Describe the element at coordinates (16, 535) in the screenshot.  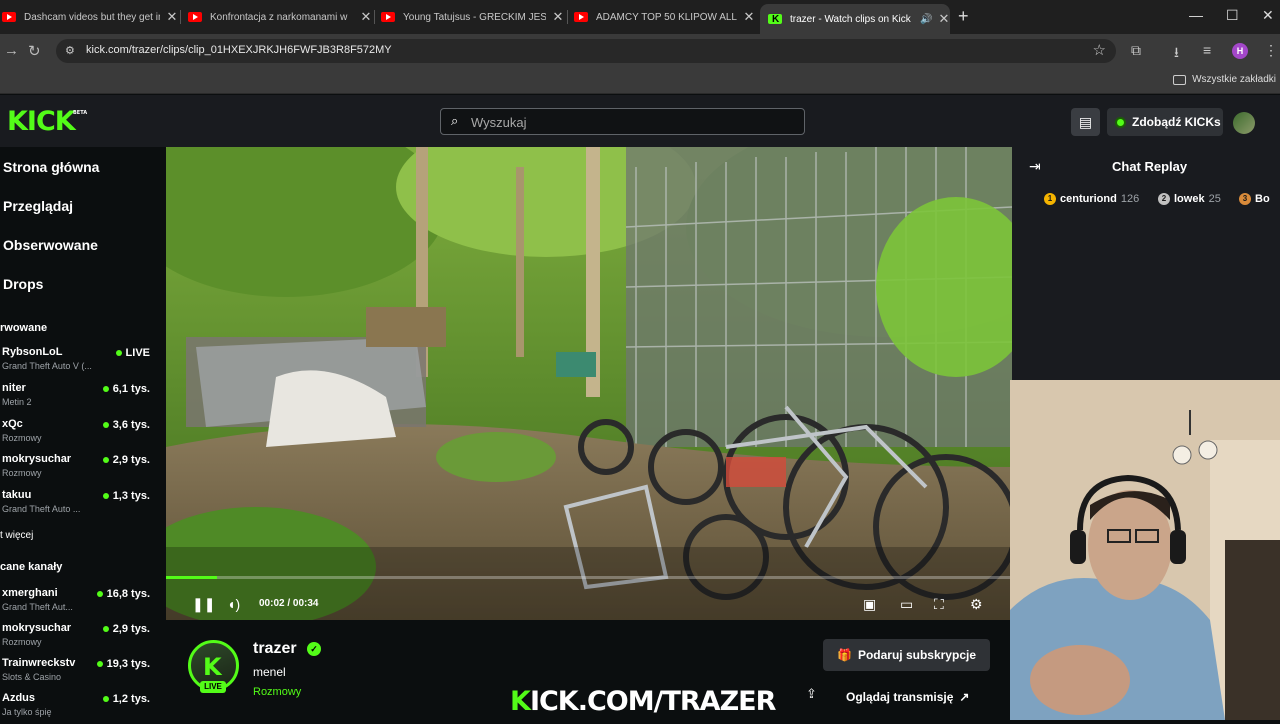
I see `show-more-link: t więcej` at that location.